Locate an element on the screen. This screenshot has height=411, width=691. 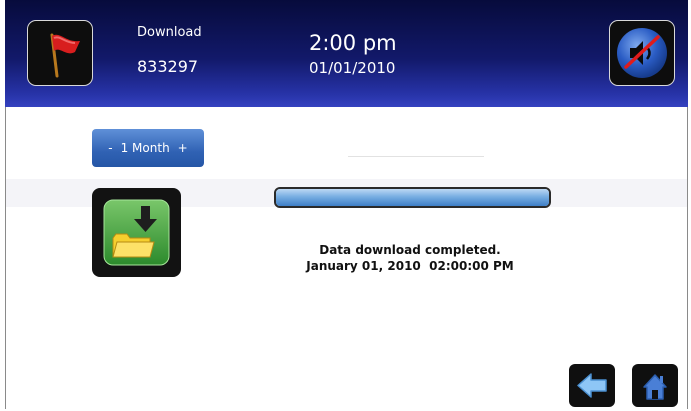
speaker-muted-icon is located at coordinates (642, 53).